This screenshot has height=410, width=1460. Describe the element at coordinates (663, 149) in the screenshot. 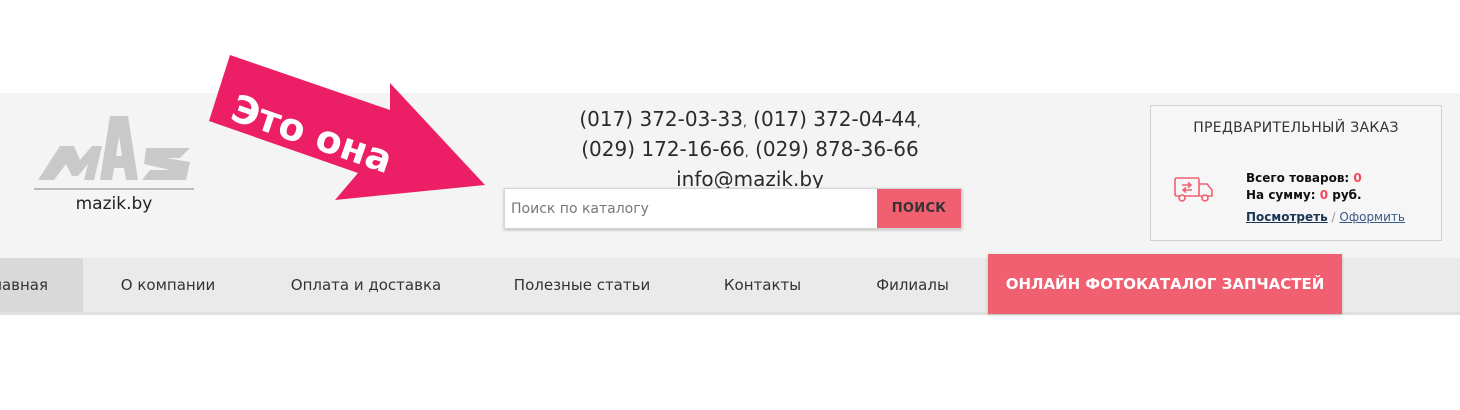

I see `phone-link: (029) 172-16-66` at that location.